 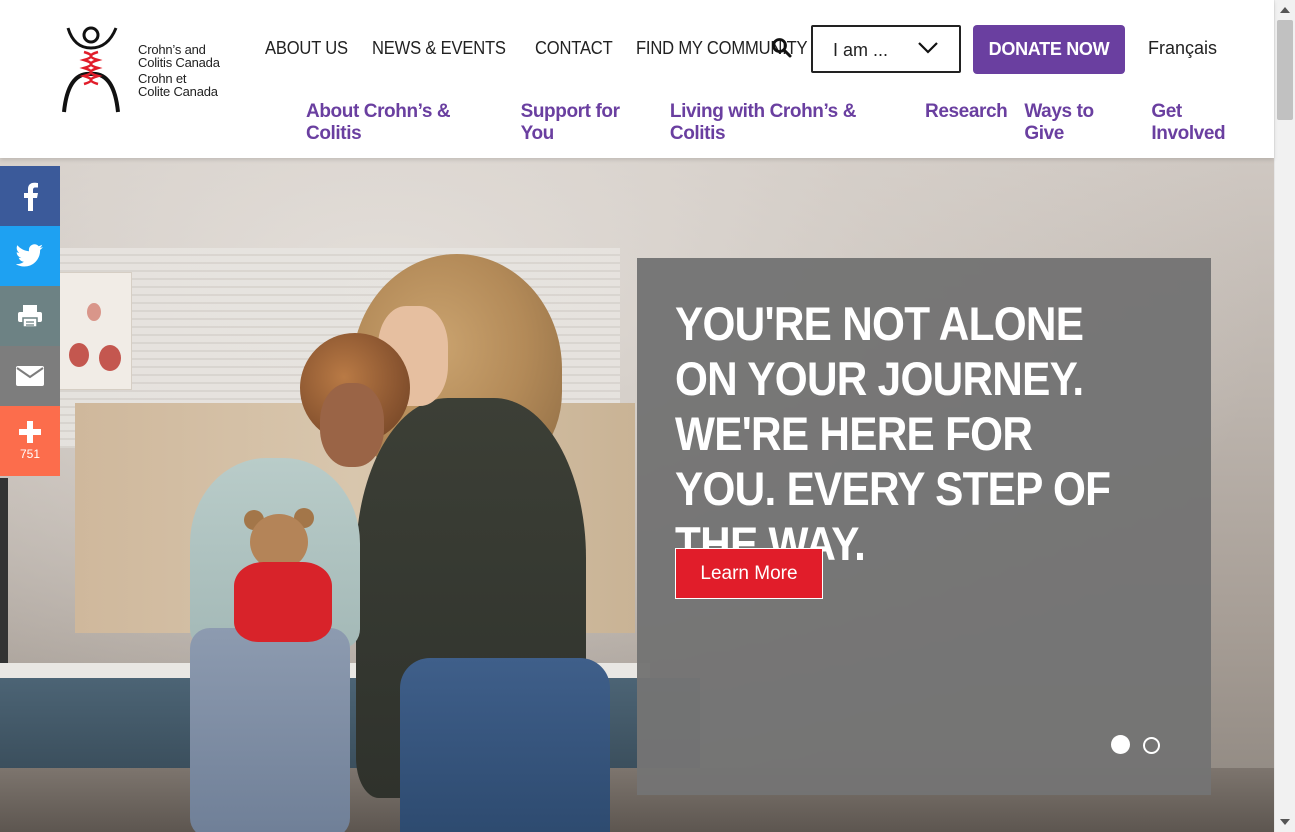 What do you see at coordinates (352, 425) in the screenshot?
I see `hero-photo-girl-face` at bounding box center [352, 425].